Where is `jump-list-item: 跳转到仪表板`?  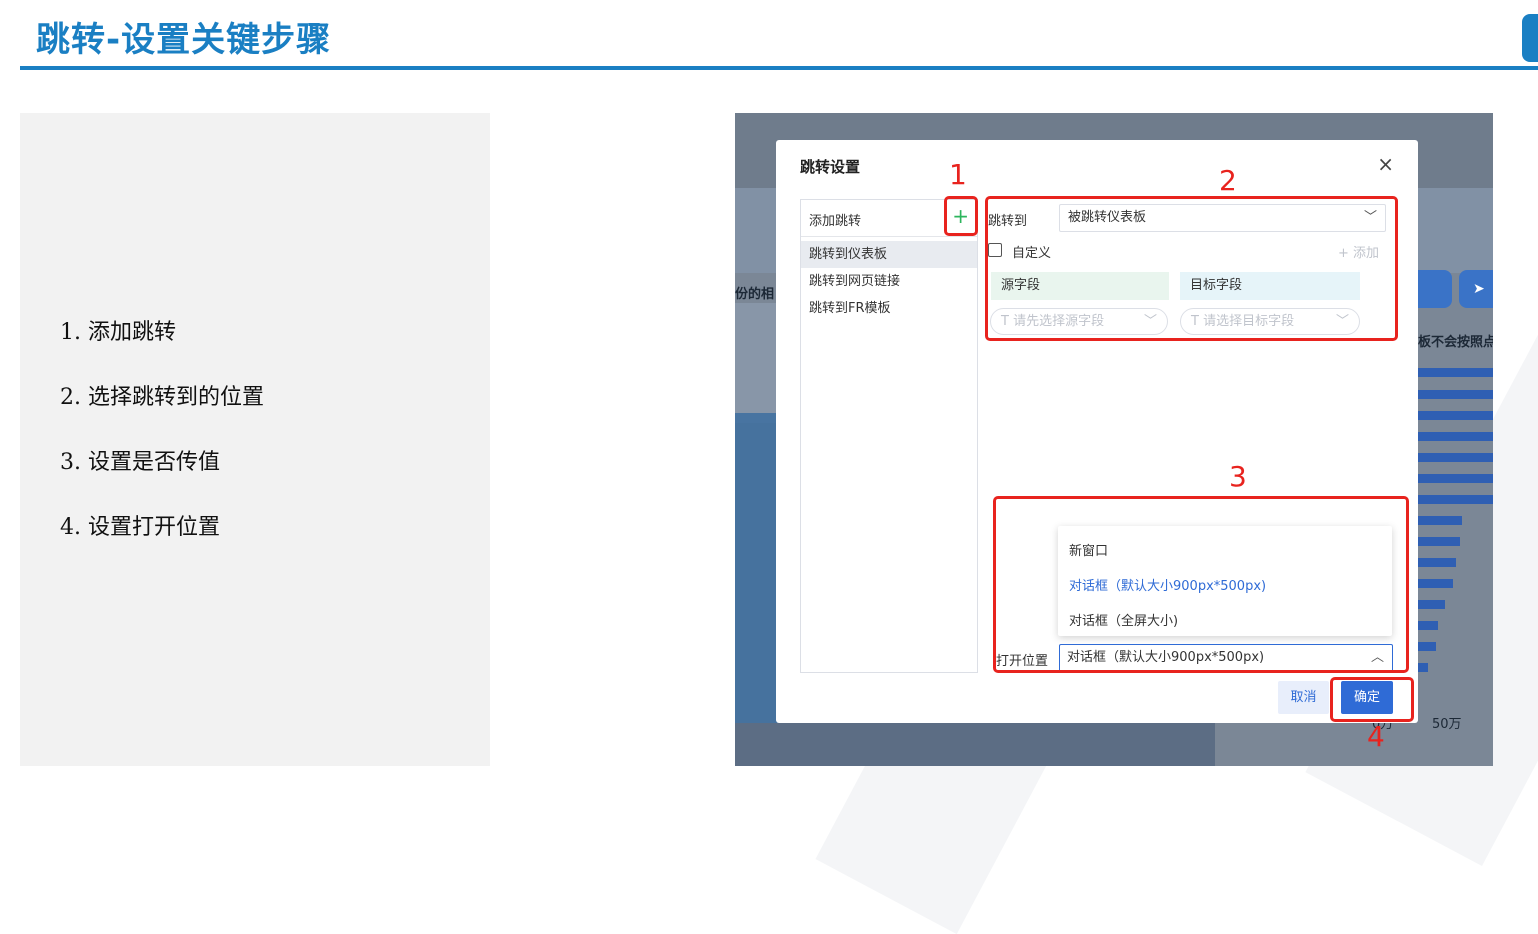 jump-list-item: 跳转到仪表板 is located at coordinates (889, 254).